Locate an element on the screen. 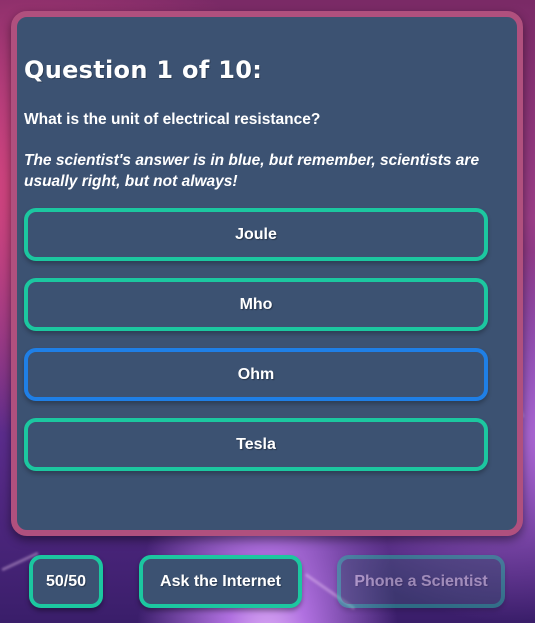 The width and height of the screenshot is (535, 623). answer-button-joule: Joule is located at coordinates (256, 234).